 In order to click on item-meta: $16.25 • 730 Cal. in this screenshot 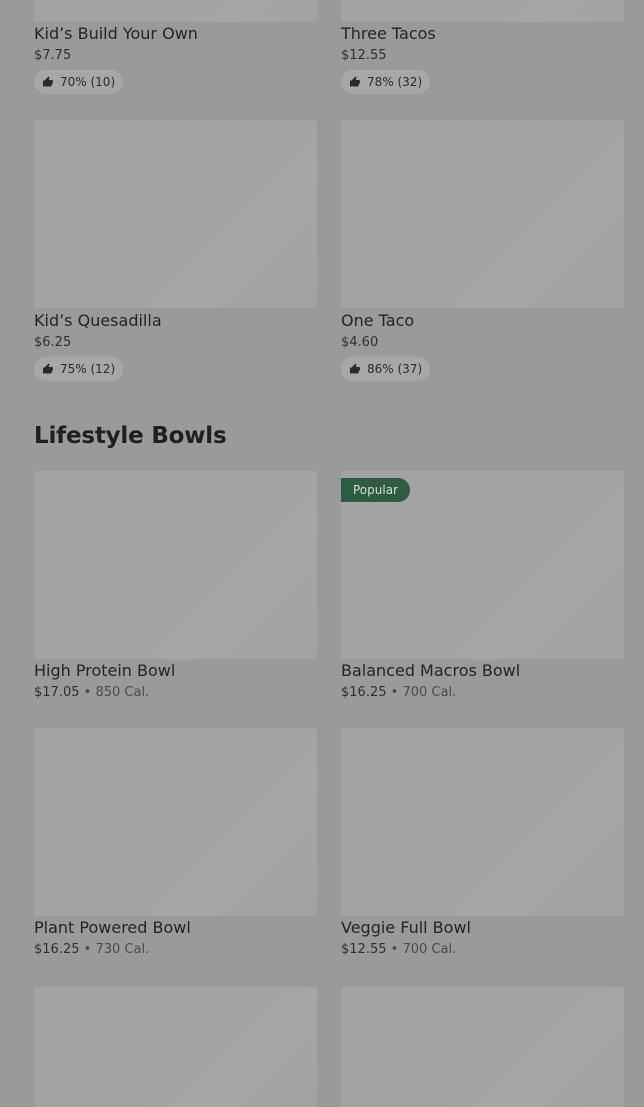, I will do `click(175, 950)`.